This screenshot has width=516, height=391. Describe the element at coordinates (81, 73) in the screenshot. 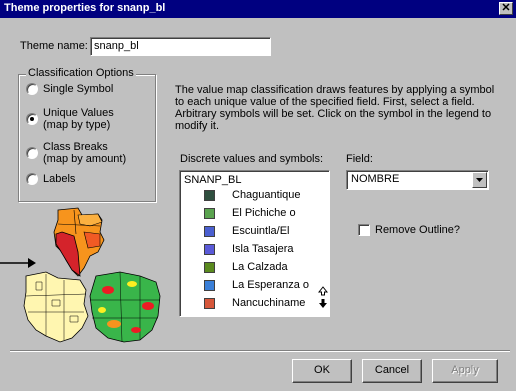

I see `classification-options-legend: Classification Options` at that location.